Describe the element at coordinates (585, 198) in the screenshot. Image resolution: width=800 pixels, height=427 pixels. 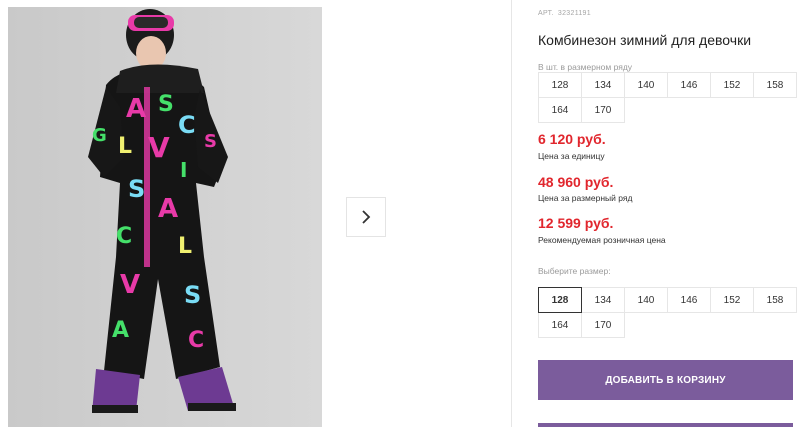
I see `row-price-note: Цена за размерный ряд` at that location.